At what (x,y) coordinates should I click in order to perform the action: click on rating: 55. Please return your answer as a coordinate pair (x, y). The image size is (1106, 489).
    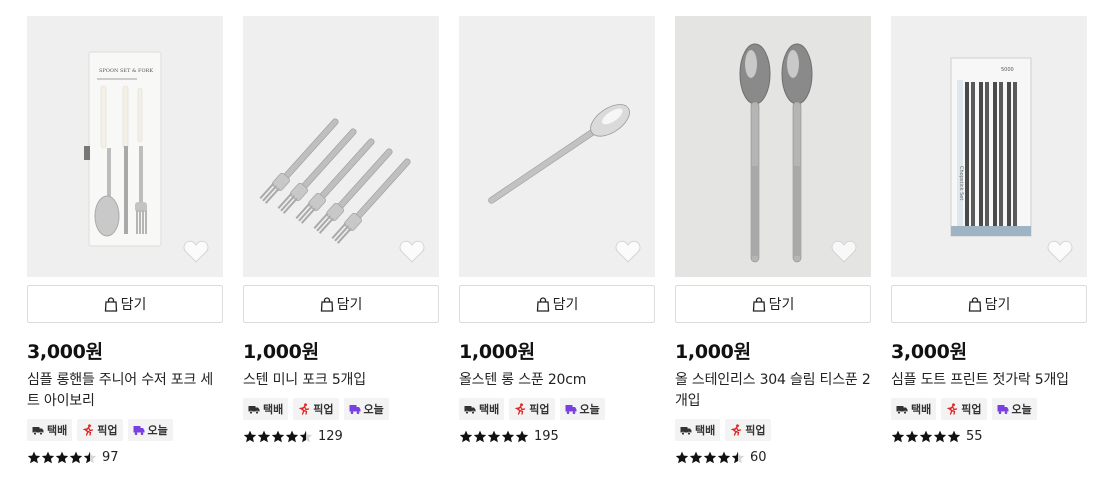
    Looking at the image, I should click on (989, 436).